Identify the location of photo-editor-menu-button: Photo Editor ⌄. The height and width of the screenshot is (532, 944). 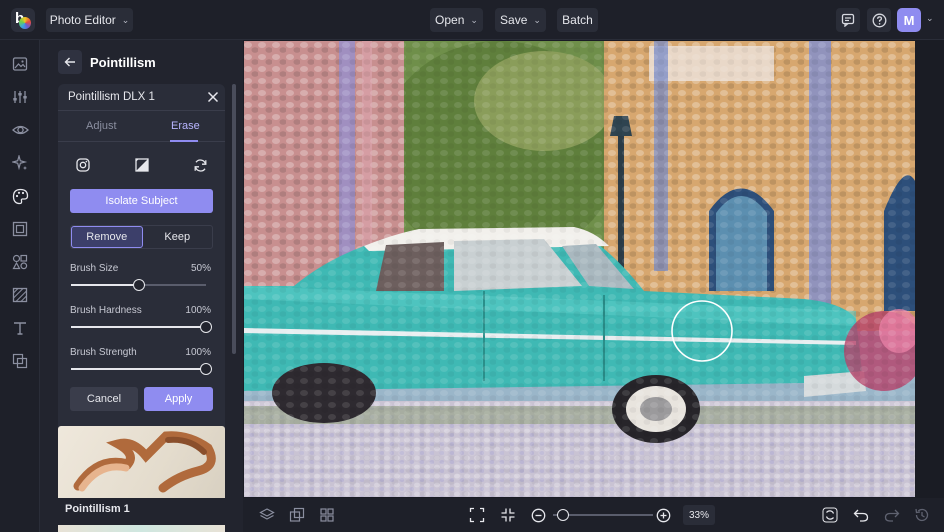
(89, 20).